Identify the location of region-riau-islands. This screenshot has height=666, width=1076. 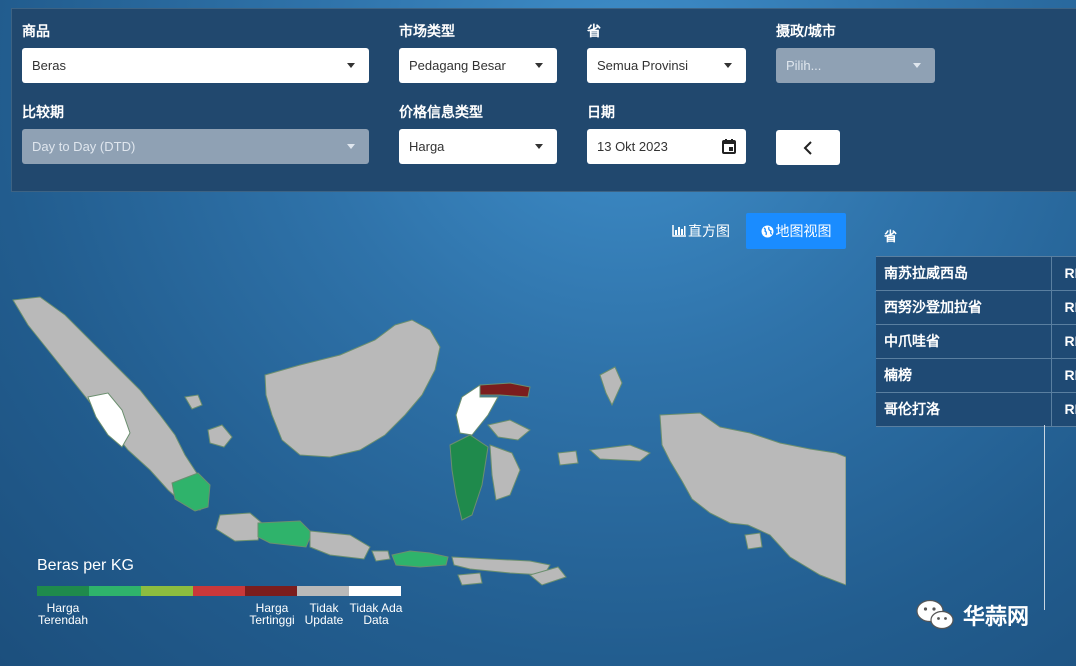
(193, 402).